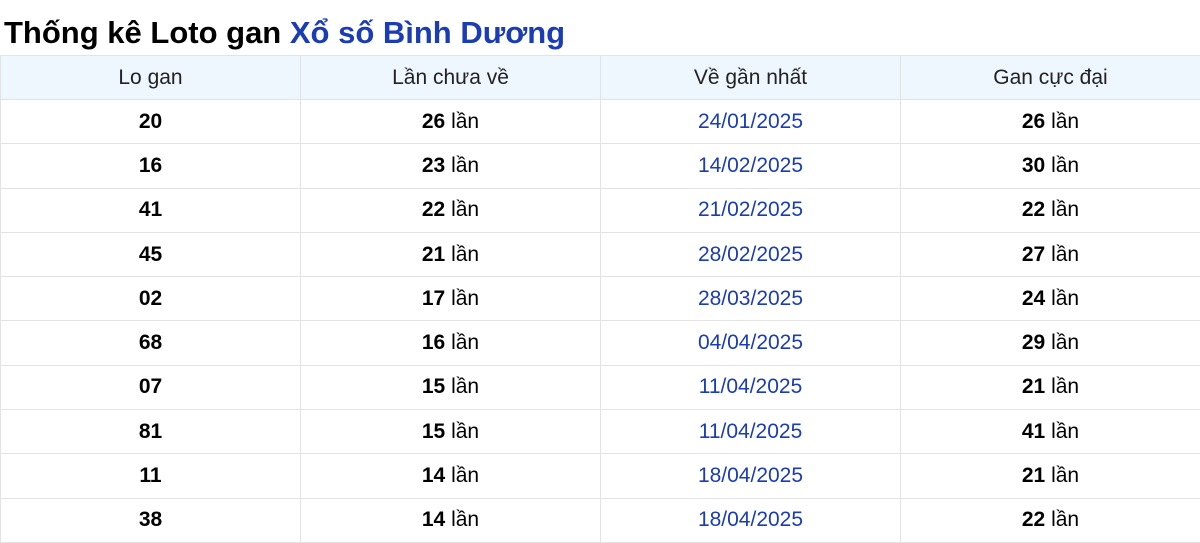 This screenshot has height=543, width=1200. I want to click on table-row: 68 16 lần 04/04/2025 29 lần, so click(600, 343).